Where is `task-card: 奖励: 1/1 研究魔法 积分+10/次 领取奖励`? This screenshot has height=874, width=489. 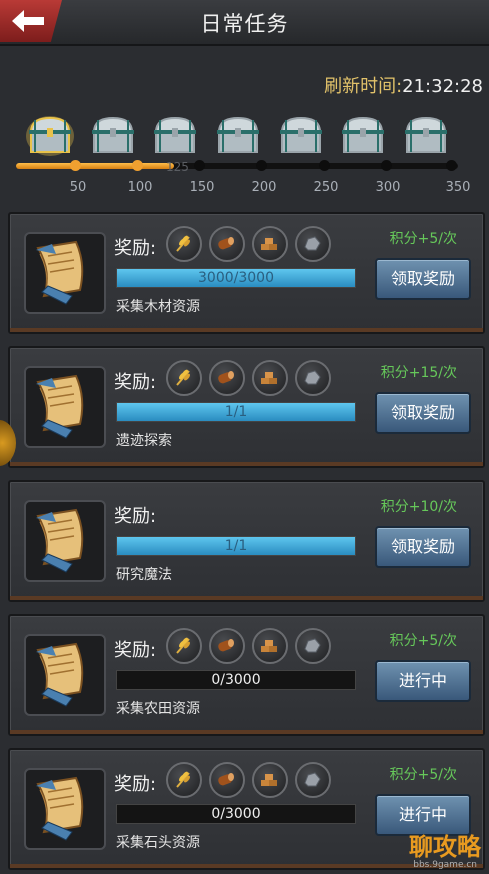 task-card: 奖励: 1/1 研究魔法 积分+10/次 领取奖励 is located at coordinates (246, 541).